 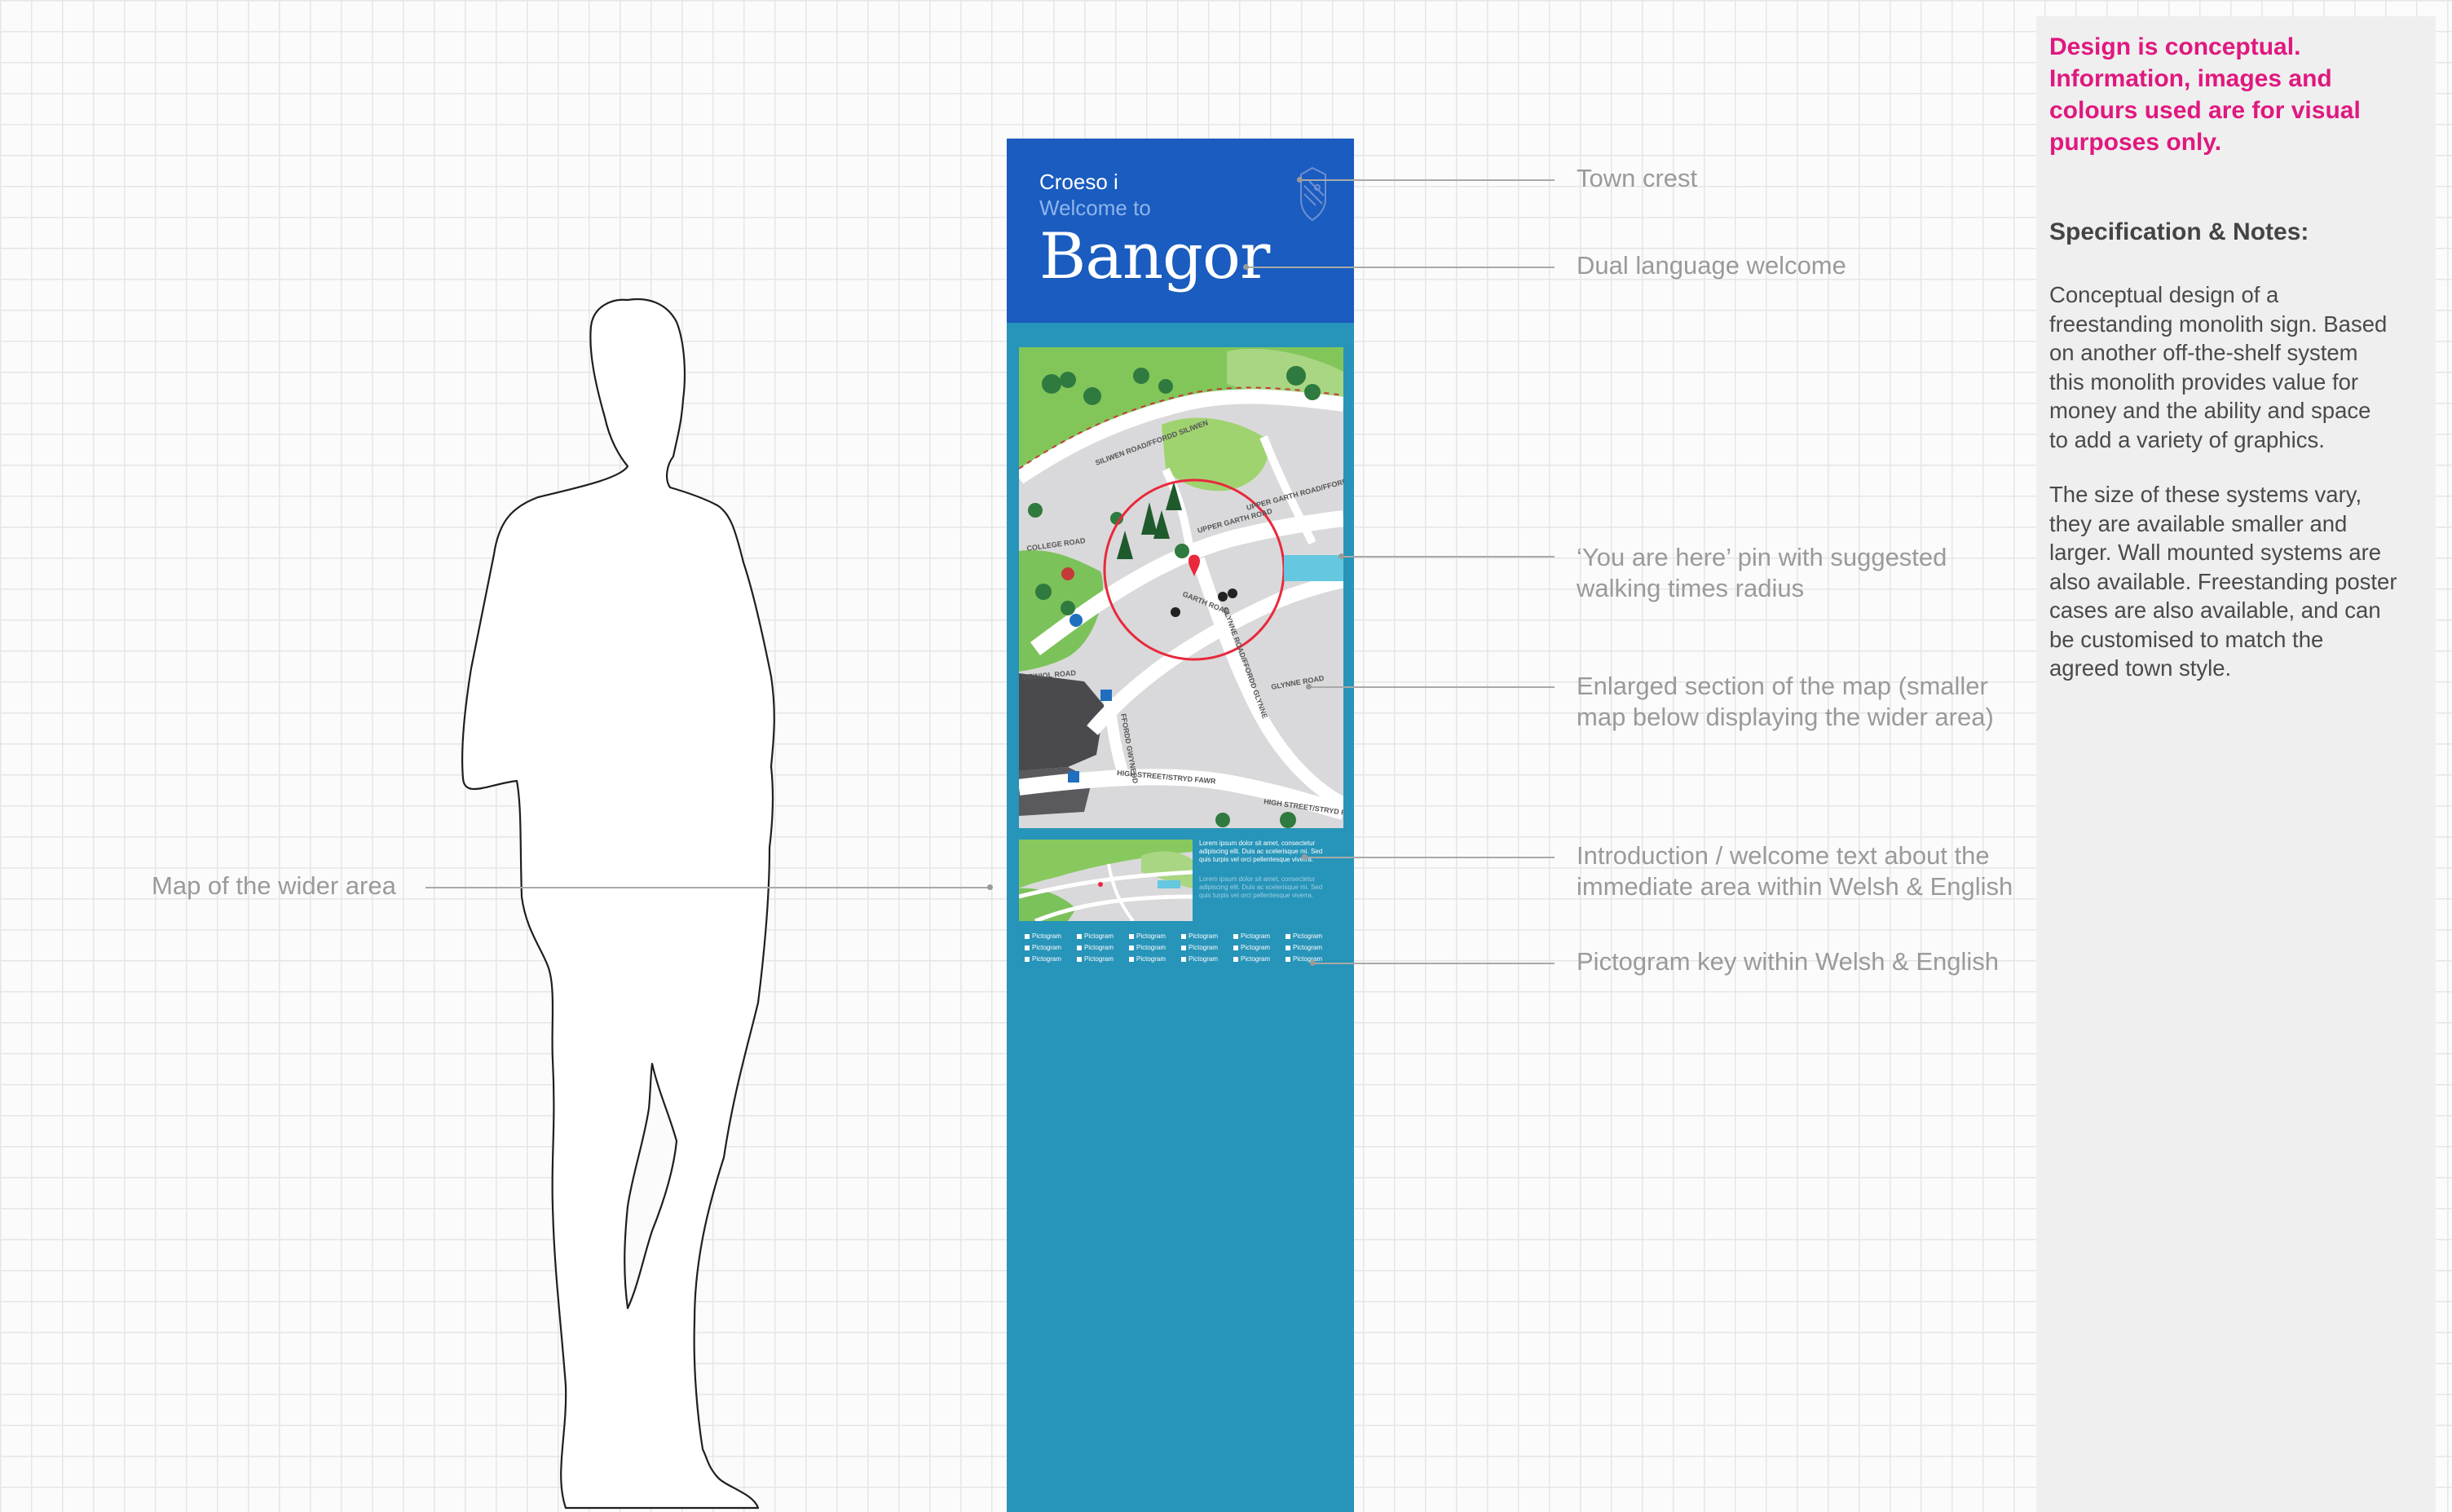 What do you see at coordinates (2205, 495) in the screenshot?
I see `notes-p2-line-1: The size of these systems vary,` at bounding box center [2205, 495].